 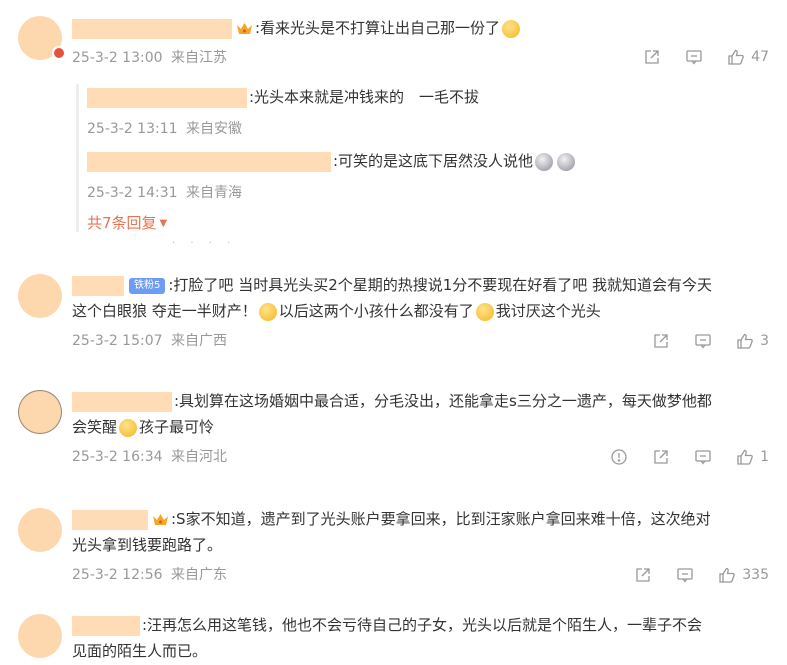 I want to click on comment-location: 来自广东, so click(x=198, y=575).